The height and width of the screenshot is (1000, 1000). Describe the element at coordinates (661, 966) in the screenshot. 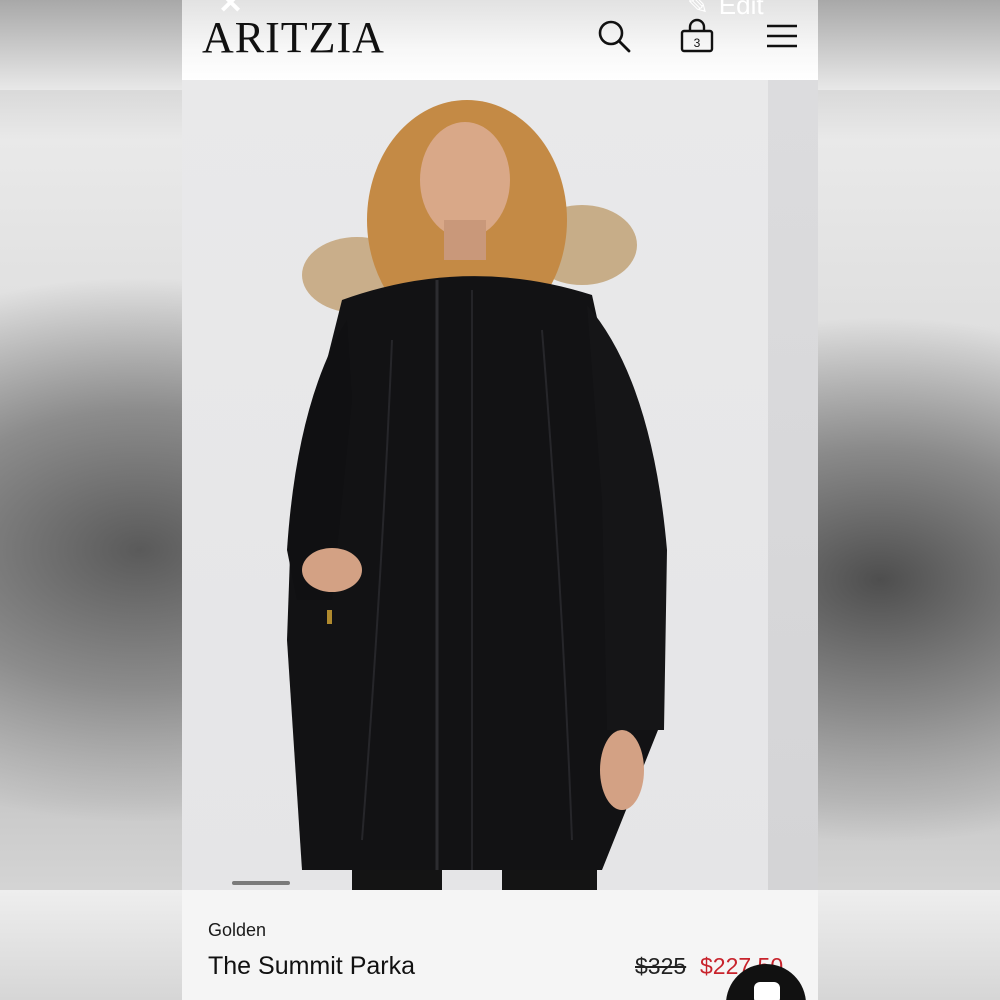

I see `original-price: $325` at that location.